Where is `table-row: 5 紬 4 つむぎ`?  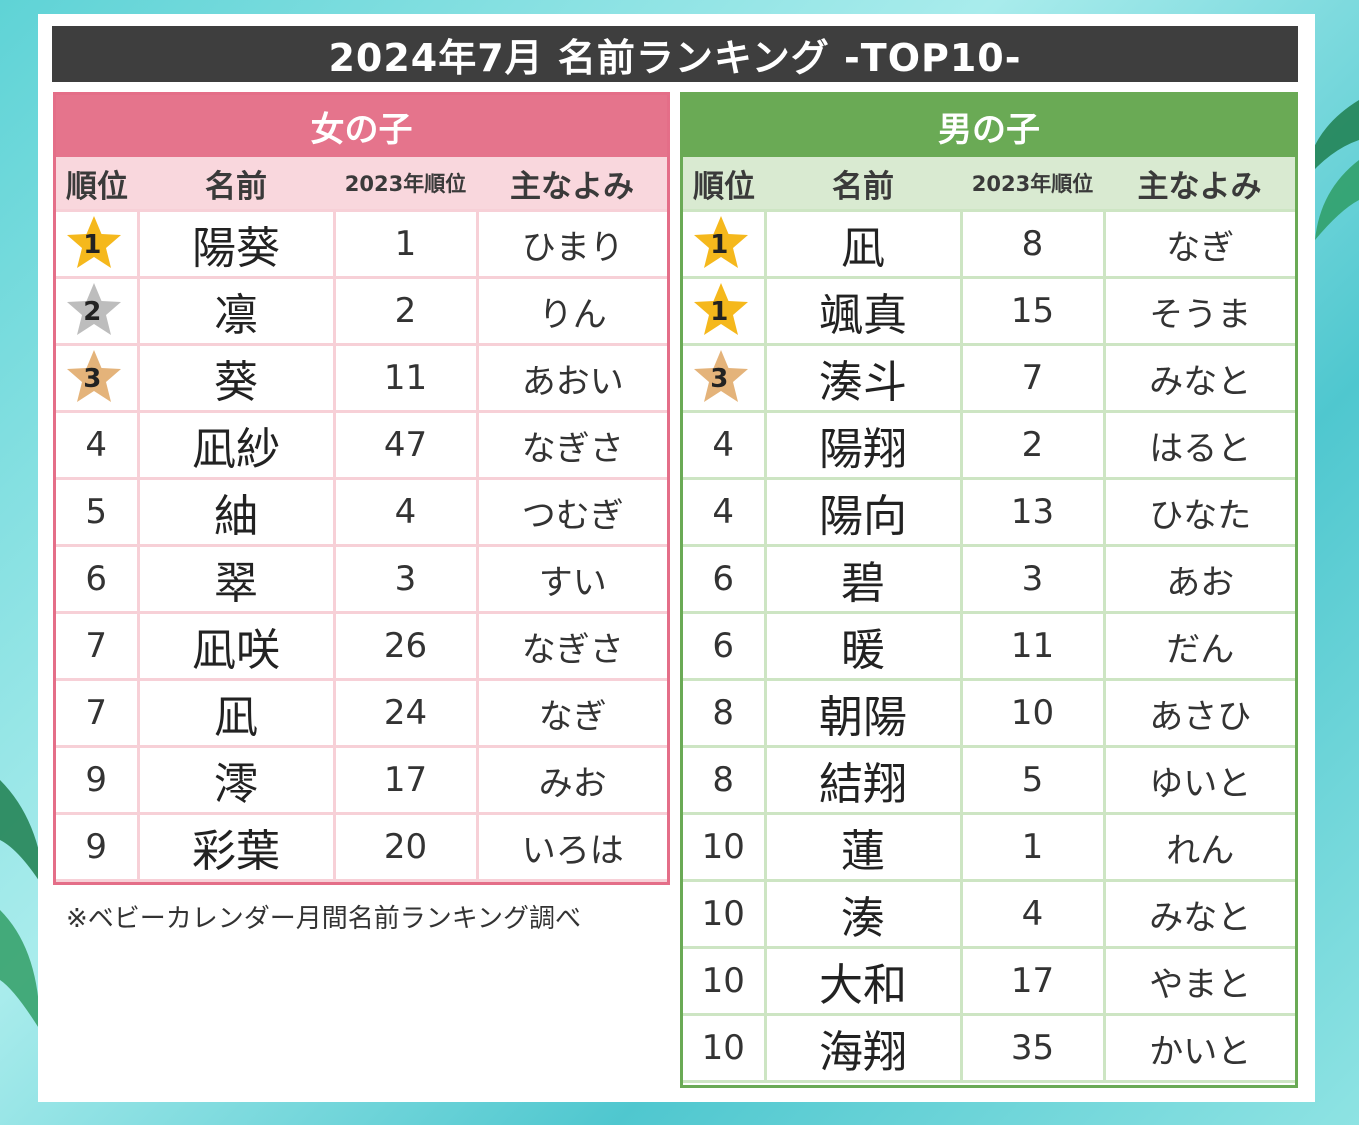 table-row: 5 紬 4 つむぎ is located at coordinates (361, 512).